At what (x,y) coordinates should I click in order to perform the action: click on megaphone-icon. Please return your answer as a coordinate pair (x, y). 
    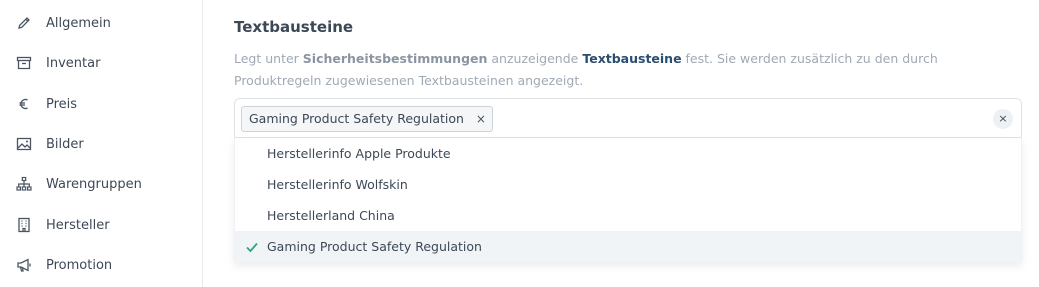
    Looking at the image, I should click on (24, 265).